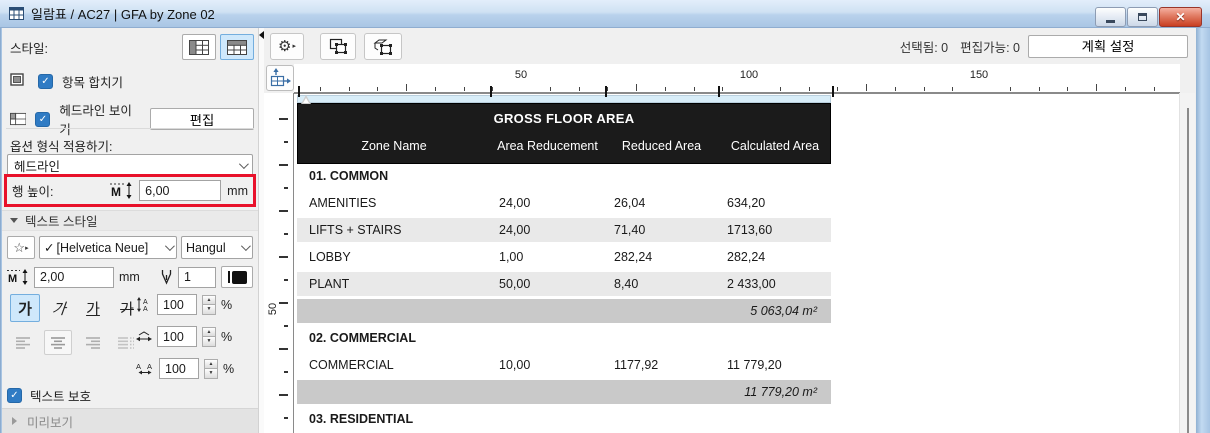 Image resolution: width=1210 pixels, height=433 pixels. I want to click on schedule-toolbar: ⚙ ▸ 선택됨: 0 편집가능: 0 계획 설정, so click(730, 46).